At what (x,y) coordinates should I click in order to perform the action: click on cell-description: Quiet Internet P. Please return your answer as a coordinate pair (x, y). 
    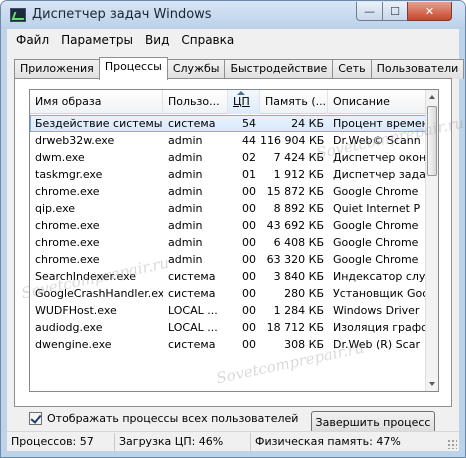
    Looking at the image, I should click on (377, 208).